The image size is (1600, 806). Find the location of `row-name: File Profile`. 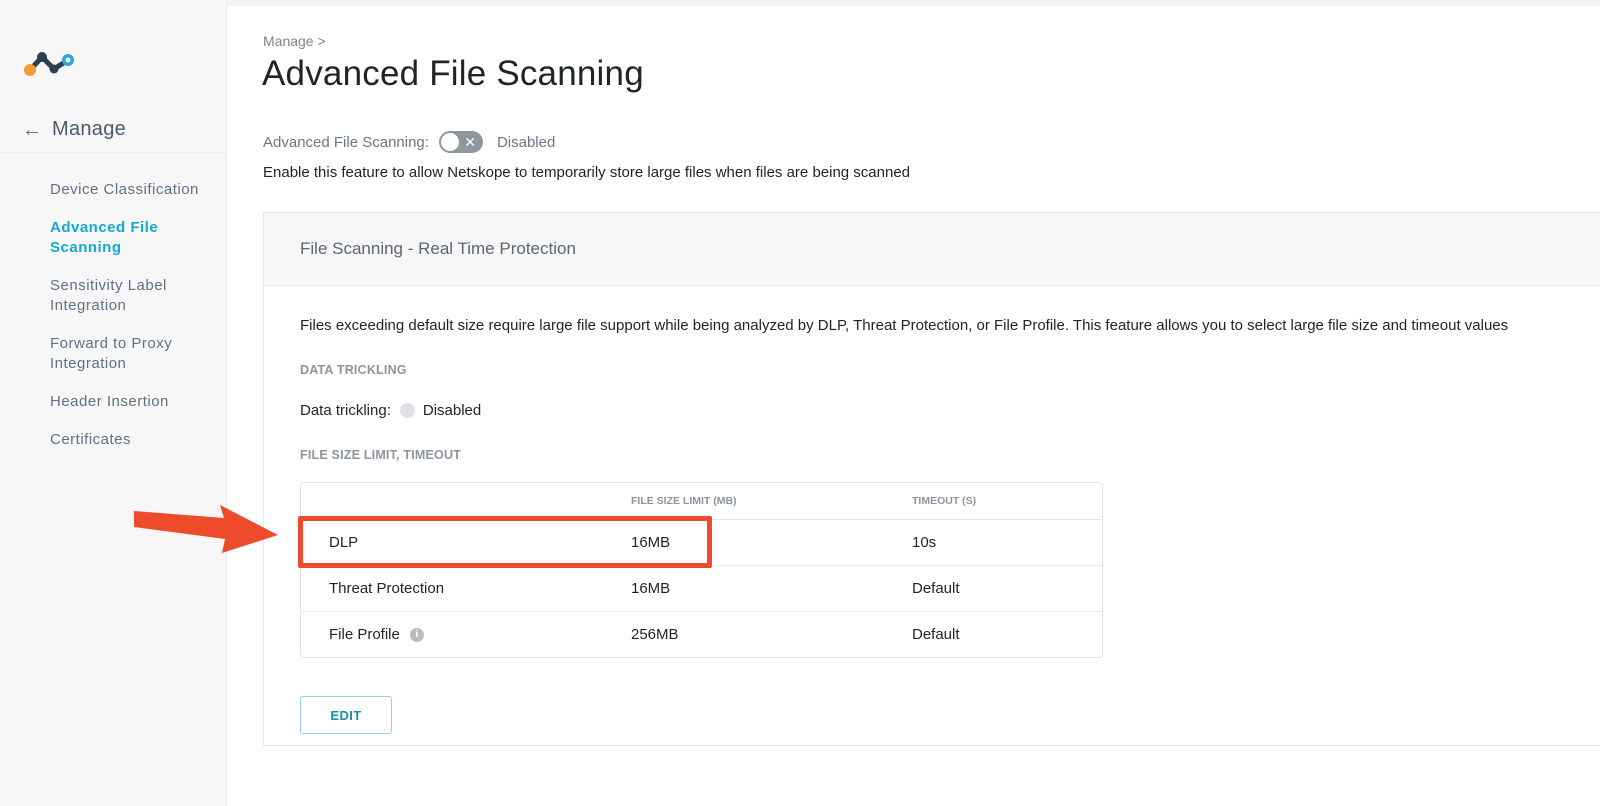

row-name: File Profile is located at coordinates (364, 634).